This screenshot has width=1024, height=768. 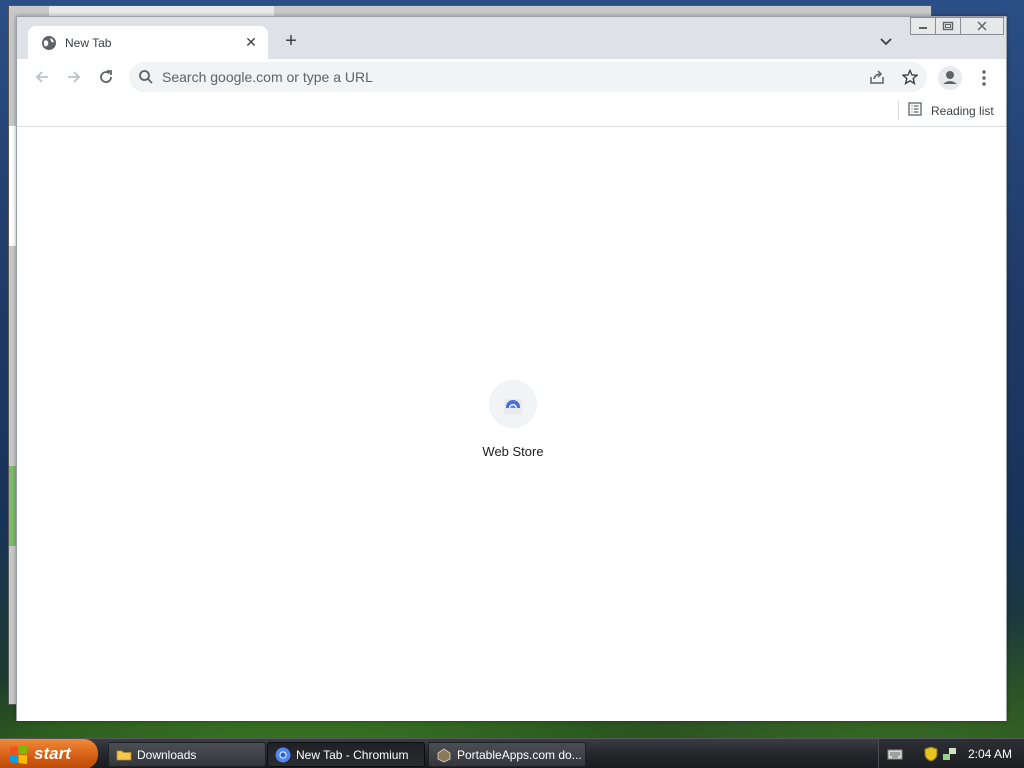 I want to click on folder-icon, so click(x=124, y=755).